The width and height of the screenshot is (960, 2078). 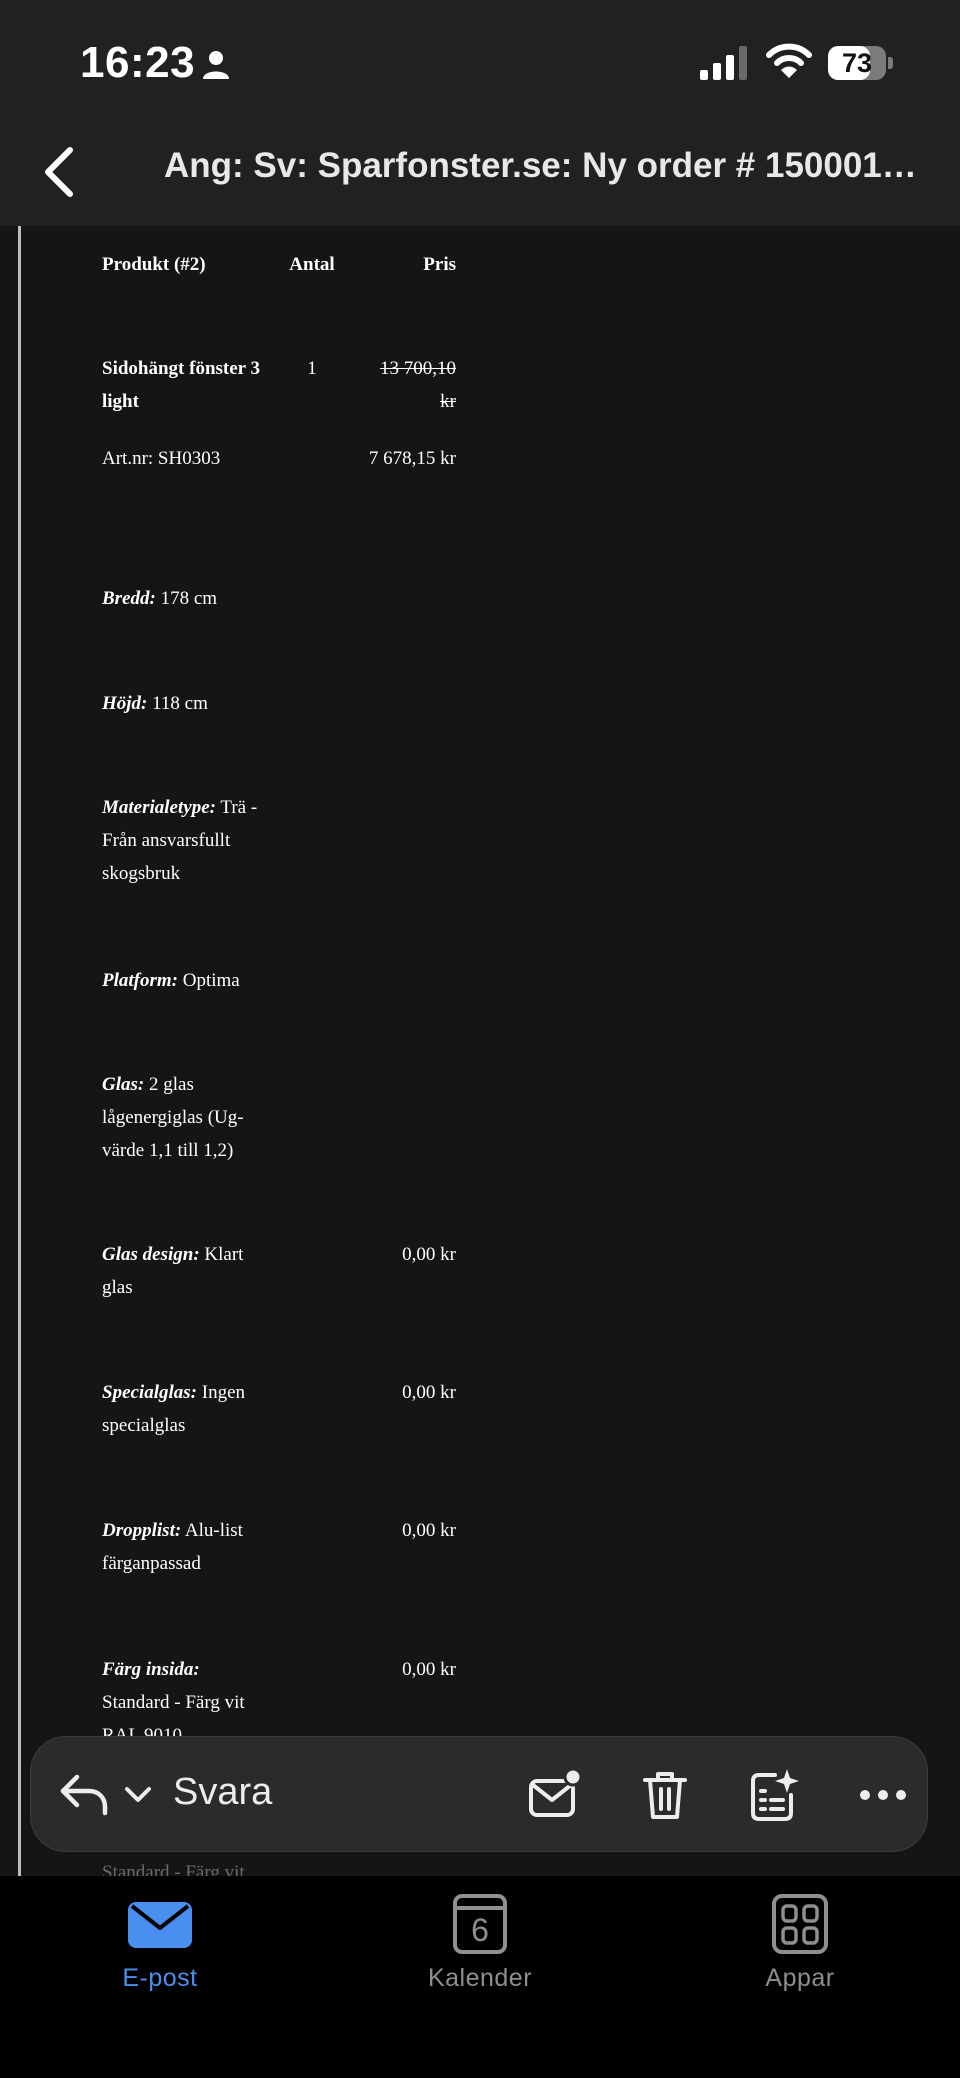 I want to click on product-name: Sidohängt fönster 3 light, so click(x=181, y=385).